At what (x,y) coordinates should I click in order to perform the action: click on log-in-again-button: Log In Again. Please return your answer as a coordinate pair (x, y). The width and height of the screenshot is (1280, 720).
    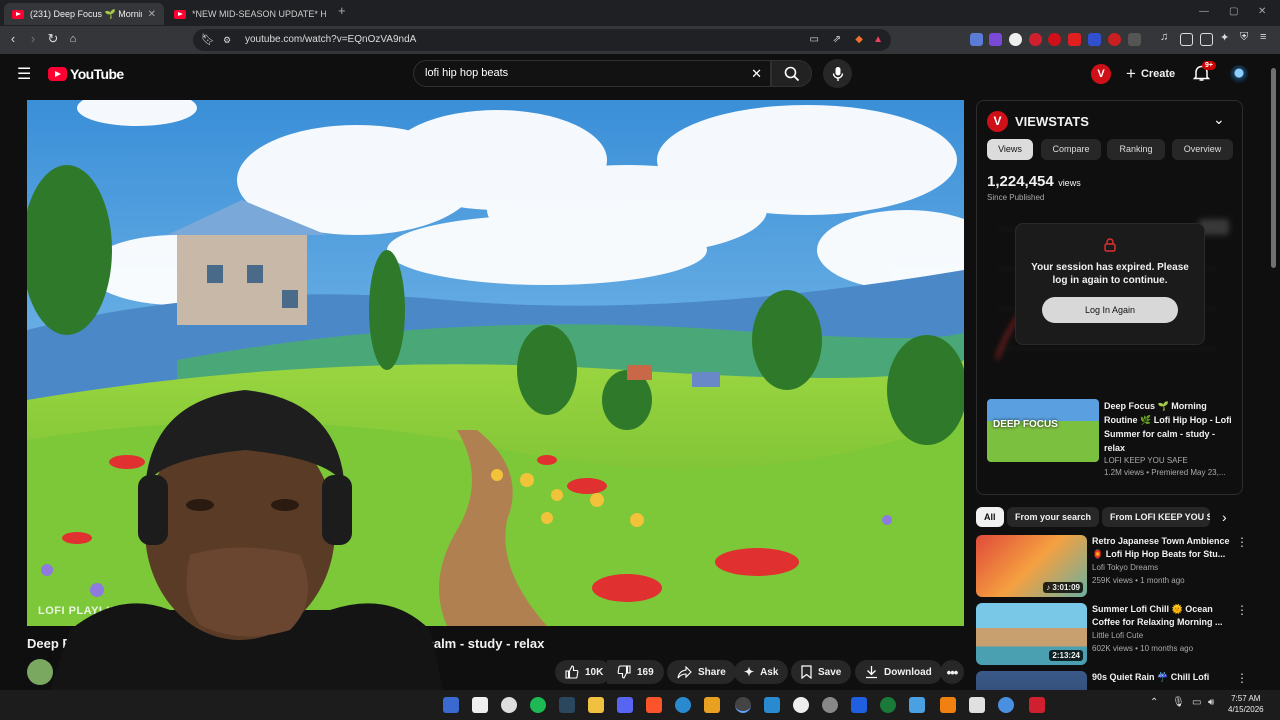
    Looking at the image, I should click on (1110, 310).